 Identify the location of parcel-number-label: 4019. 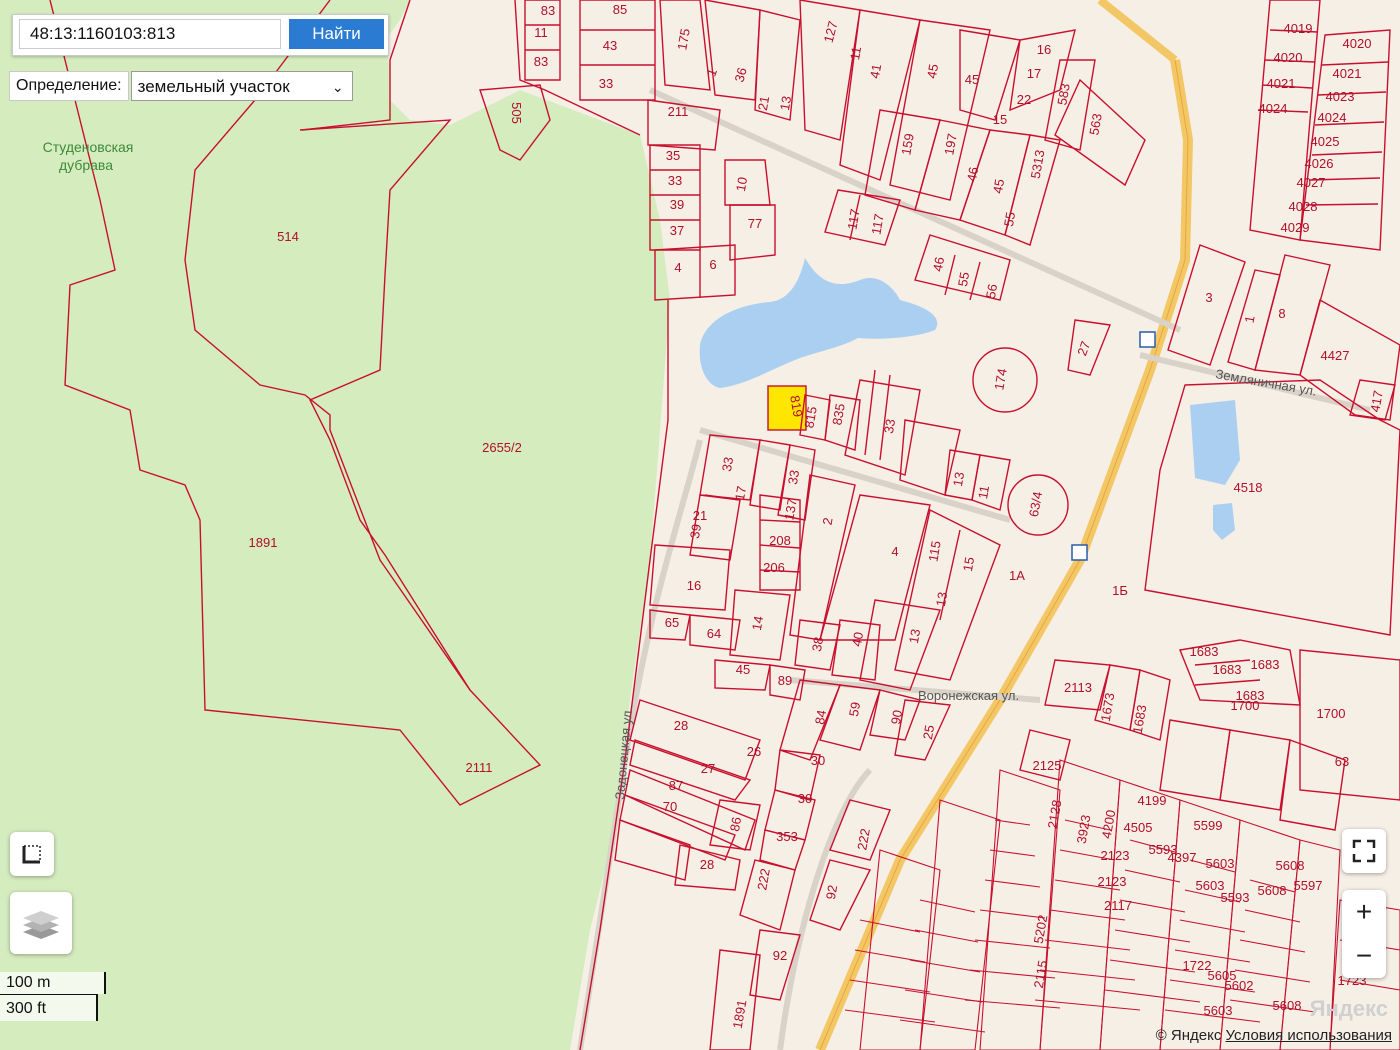
(1298, 28).